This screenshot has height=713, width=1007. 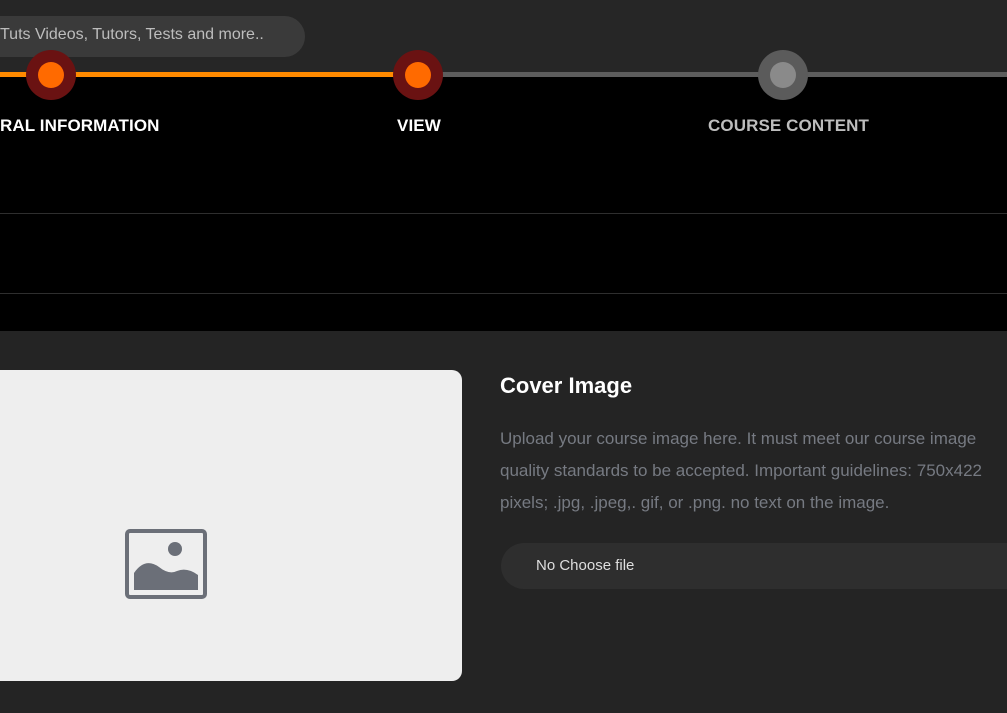 What do you see at coordinates (503, 213) in the screenshot?
I see `section-divider-top` at bounding box center [503, 213].